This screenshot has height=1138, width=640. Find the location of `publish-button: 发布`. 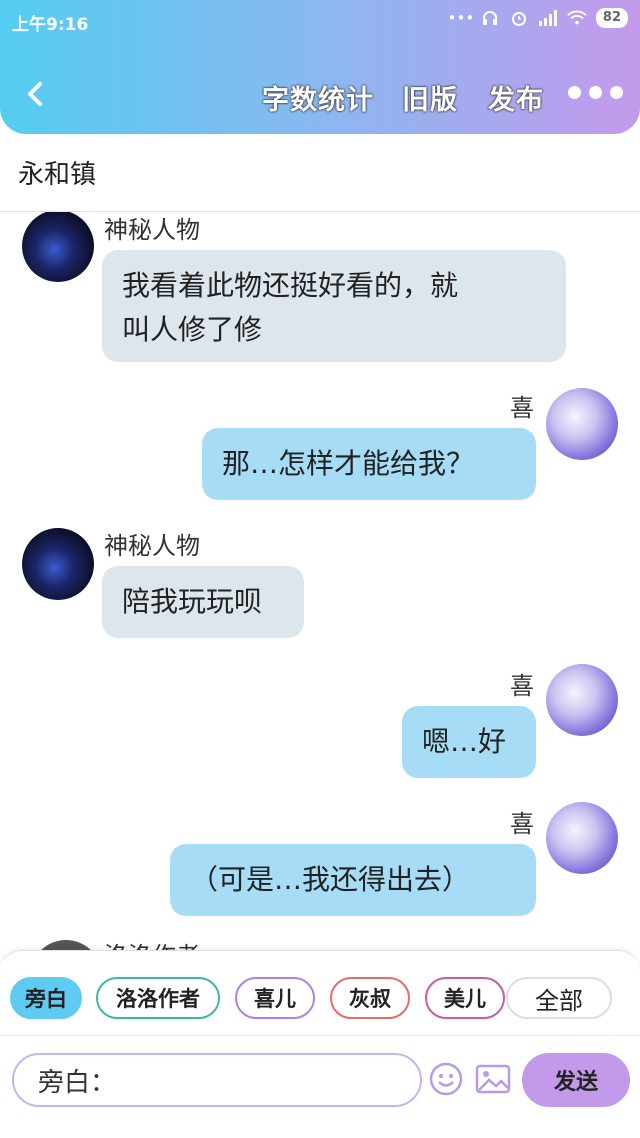

publish-button: 发布 is located at coordinates (516, 97).